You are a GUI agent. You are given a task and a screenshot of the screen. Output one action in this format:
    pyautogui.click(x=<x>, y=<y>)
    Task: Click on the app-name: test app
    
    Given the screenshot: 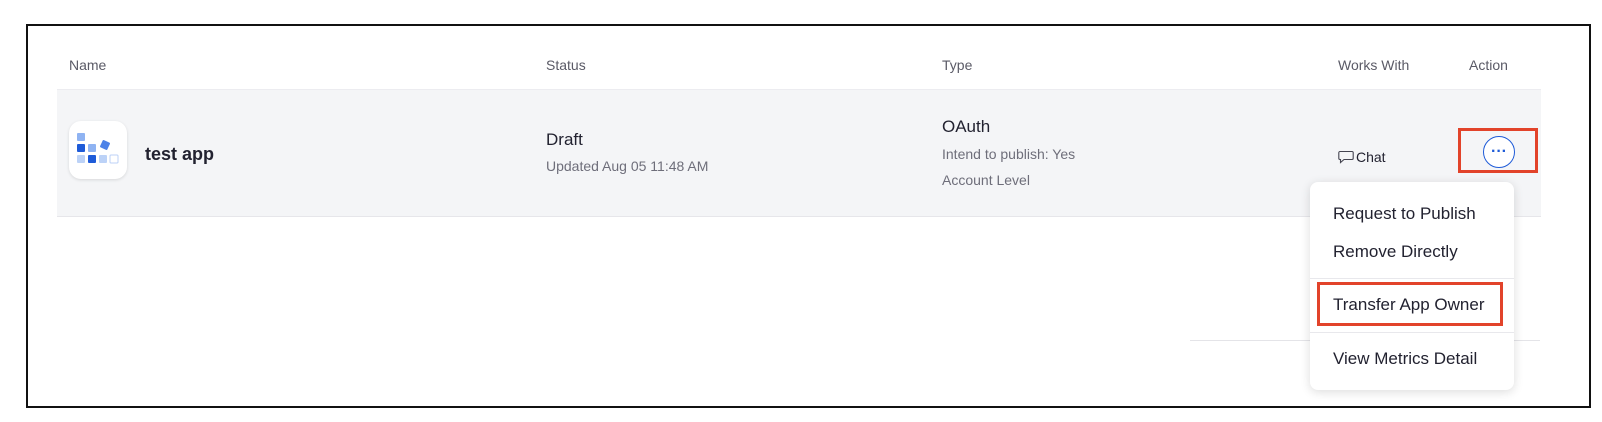 What is the action you would take?
    pyautogui.click(x=179, y=154)
    